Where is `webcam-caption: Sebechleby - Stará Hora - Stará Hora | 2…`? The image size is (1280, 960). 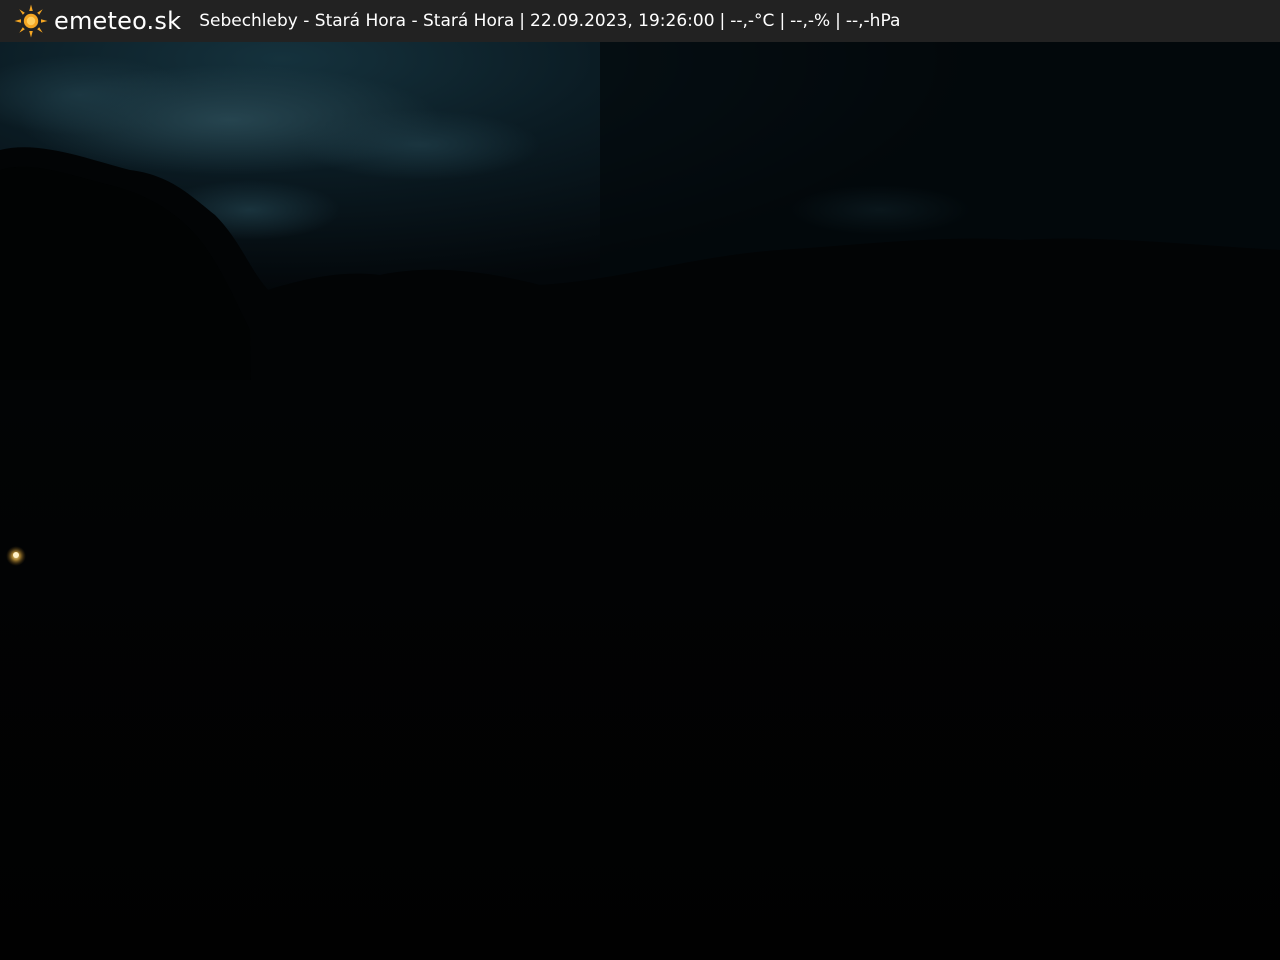 webcam-caption: Sebechleby - Stará Hora - Stará Hora | 2… is located at coordinates (550, 20).